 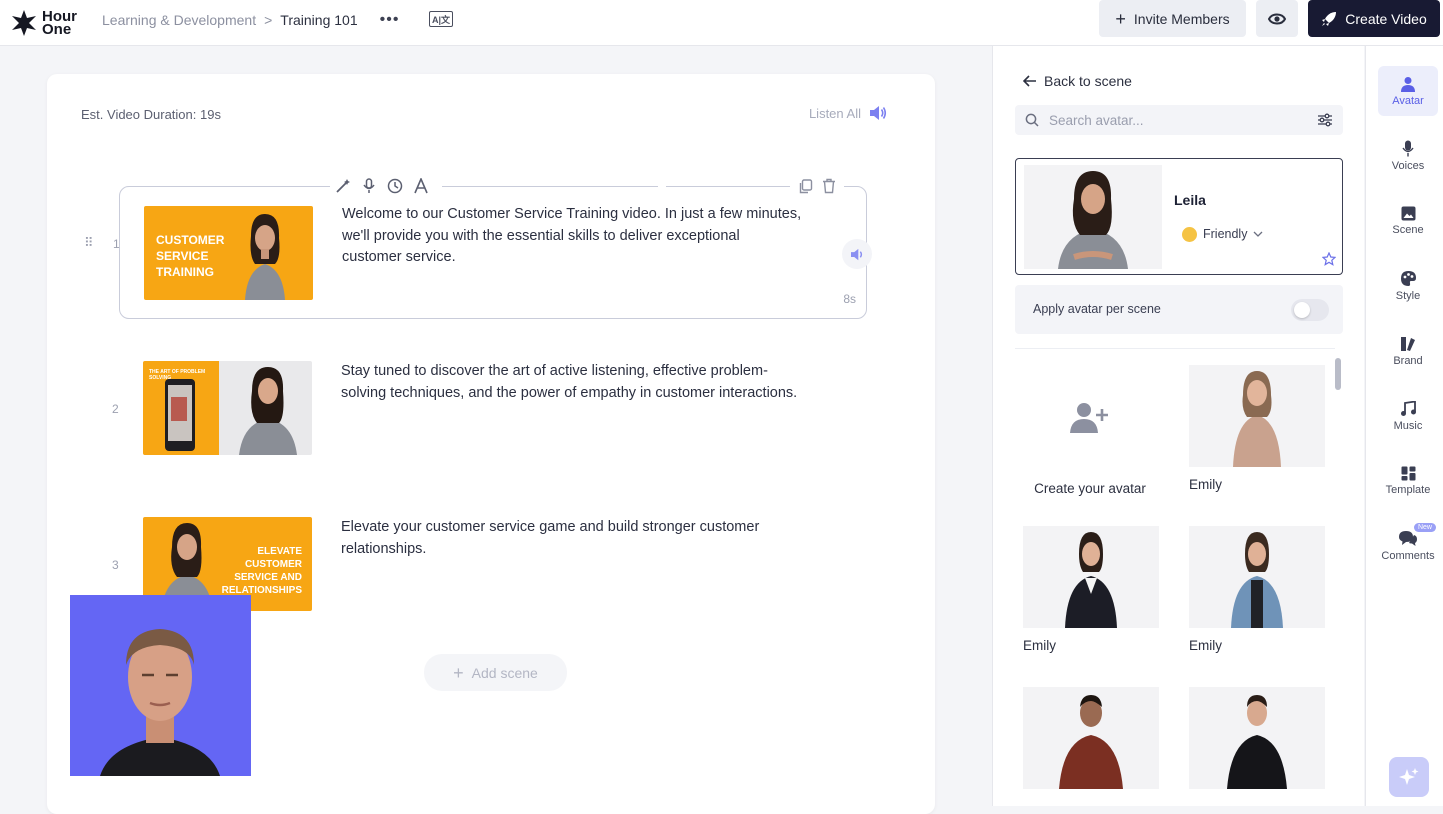 What do you see at coordinates (227, 408) in the screenshot?
I see `scene-thumbnail: The art of problem solving` at bounding box center [227, 408].